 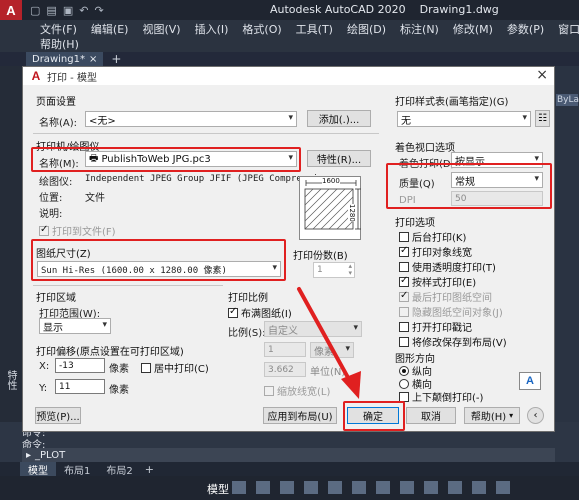 I want to click on save-icon: ▣, so click(x=68, y=10).